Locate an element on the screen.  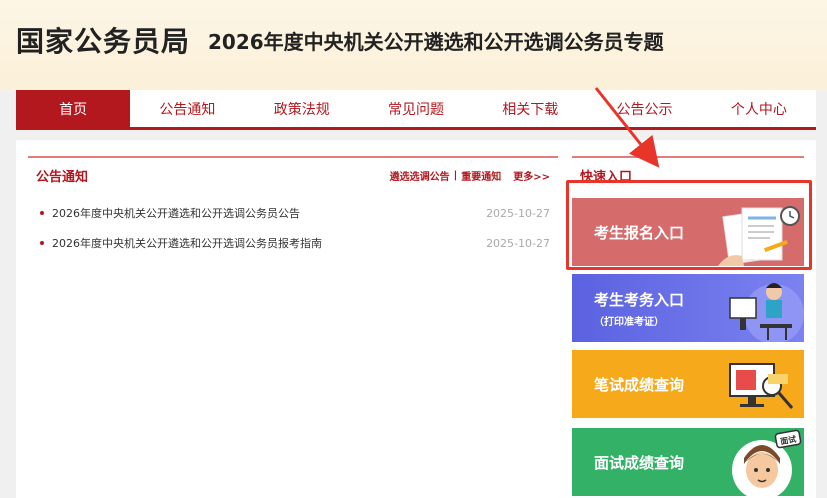
nav-home: 首页 is located at coordinates (73, 108).